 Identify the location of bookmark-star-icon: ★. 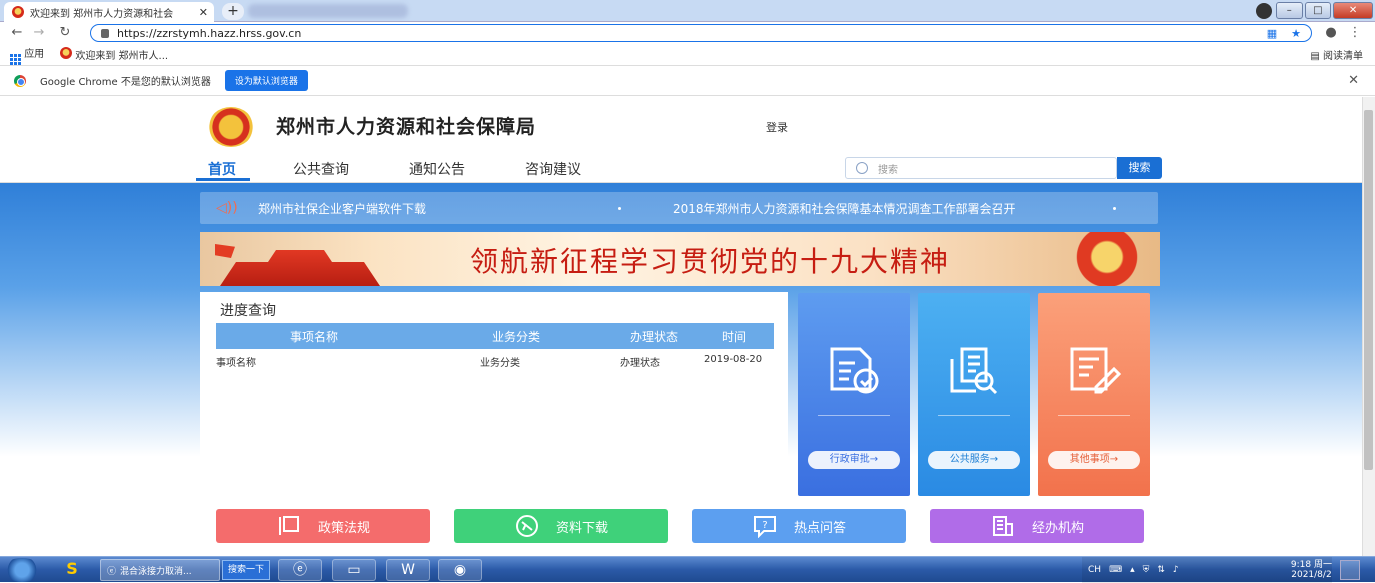
(1296, 33).